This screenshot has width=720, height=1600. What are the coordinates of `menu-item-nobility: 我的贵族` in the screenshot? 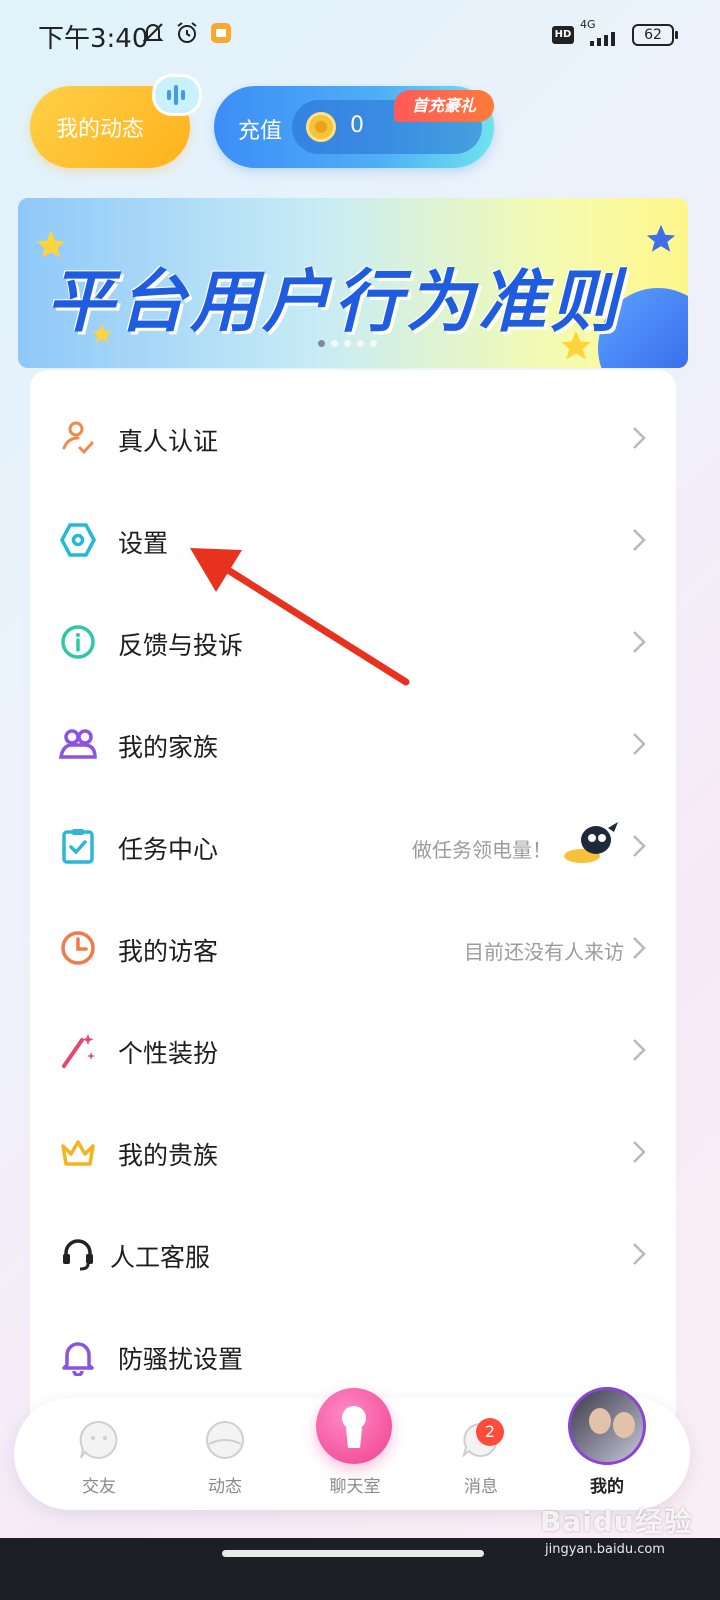 It's located at (353, 1143).